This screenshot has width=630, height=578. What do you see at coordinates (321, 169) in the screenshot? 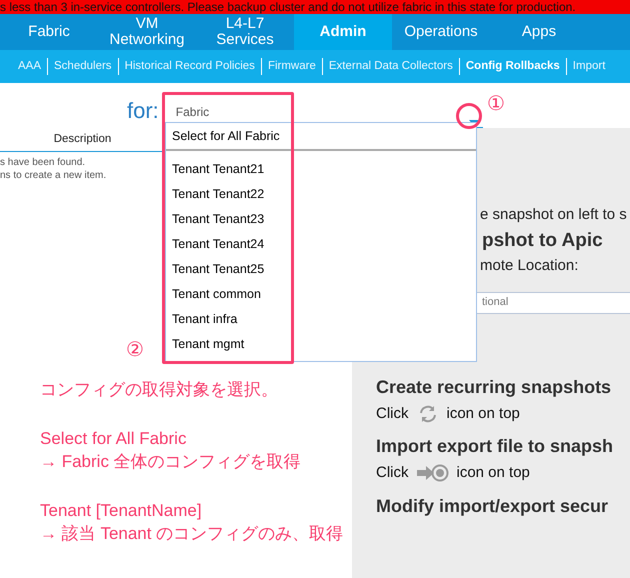
I see `dropdown-option: Tenant Tenant21` at bounding box center [321, 169].